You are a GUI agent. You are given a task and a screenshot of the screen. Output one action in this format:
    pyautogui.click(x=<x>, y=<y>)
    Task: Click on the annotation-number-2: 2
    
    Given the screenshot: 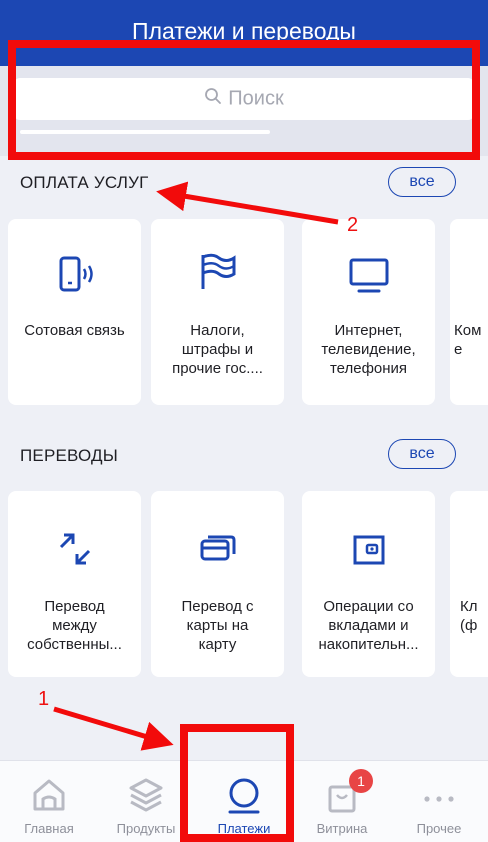 What is the action you would take?
    pyautogui.click(x=353, y=225)
    